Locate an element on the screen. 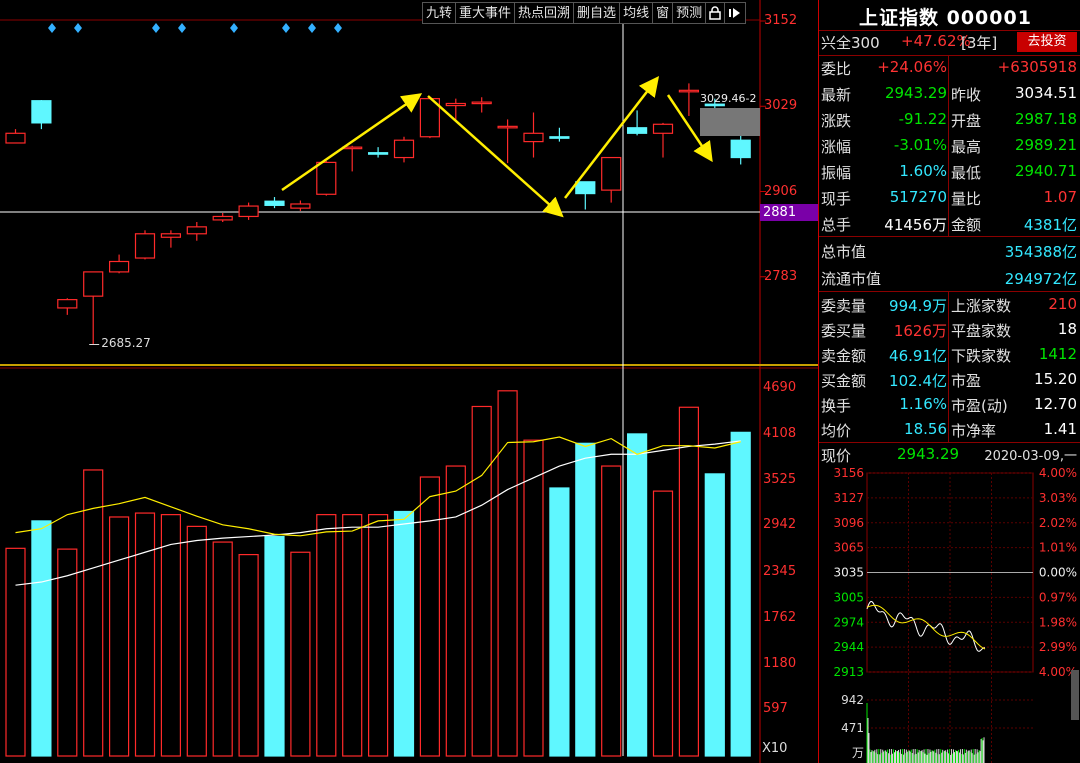 The height and width of the screenshot is (763, 1080). major-events-button: 重大事件 is located at coordinates (485, 13).